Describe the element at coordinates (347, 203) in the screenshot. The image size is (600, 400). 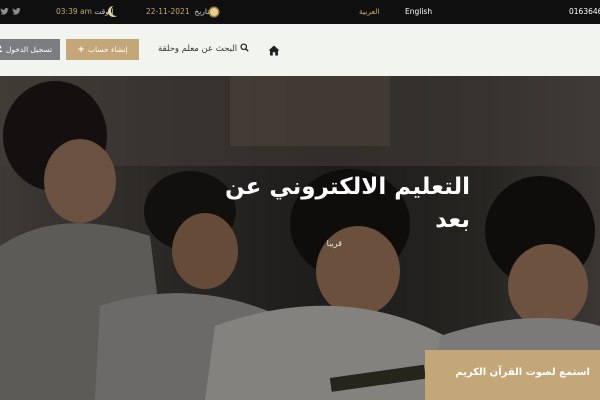
I see `hero-title: التعليم الالكتروني عن بعد` at that location.